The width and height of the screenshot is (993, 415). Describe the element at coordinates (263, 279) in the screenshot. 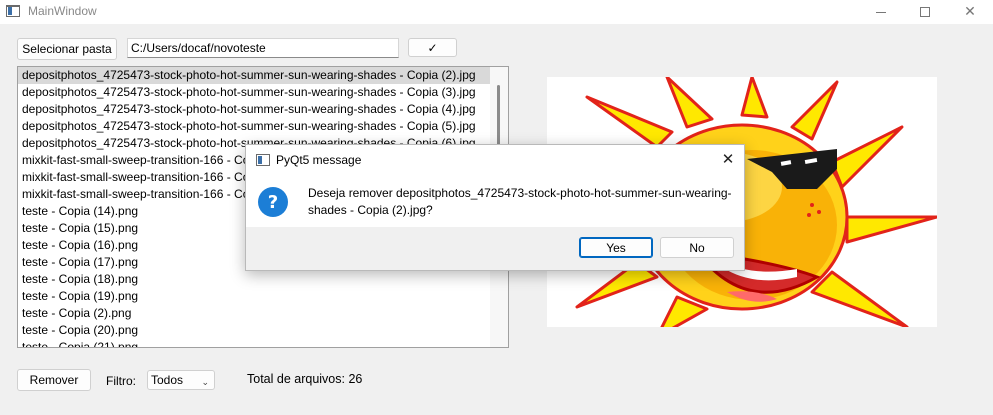

I see `list-item: teste - Copia (18).png` at that location.